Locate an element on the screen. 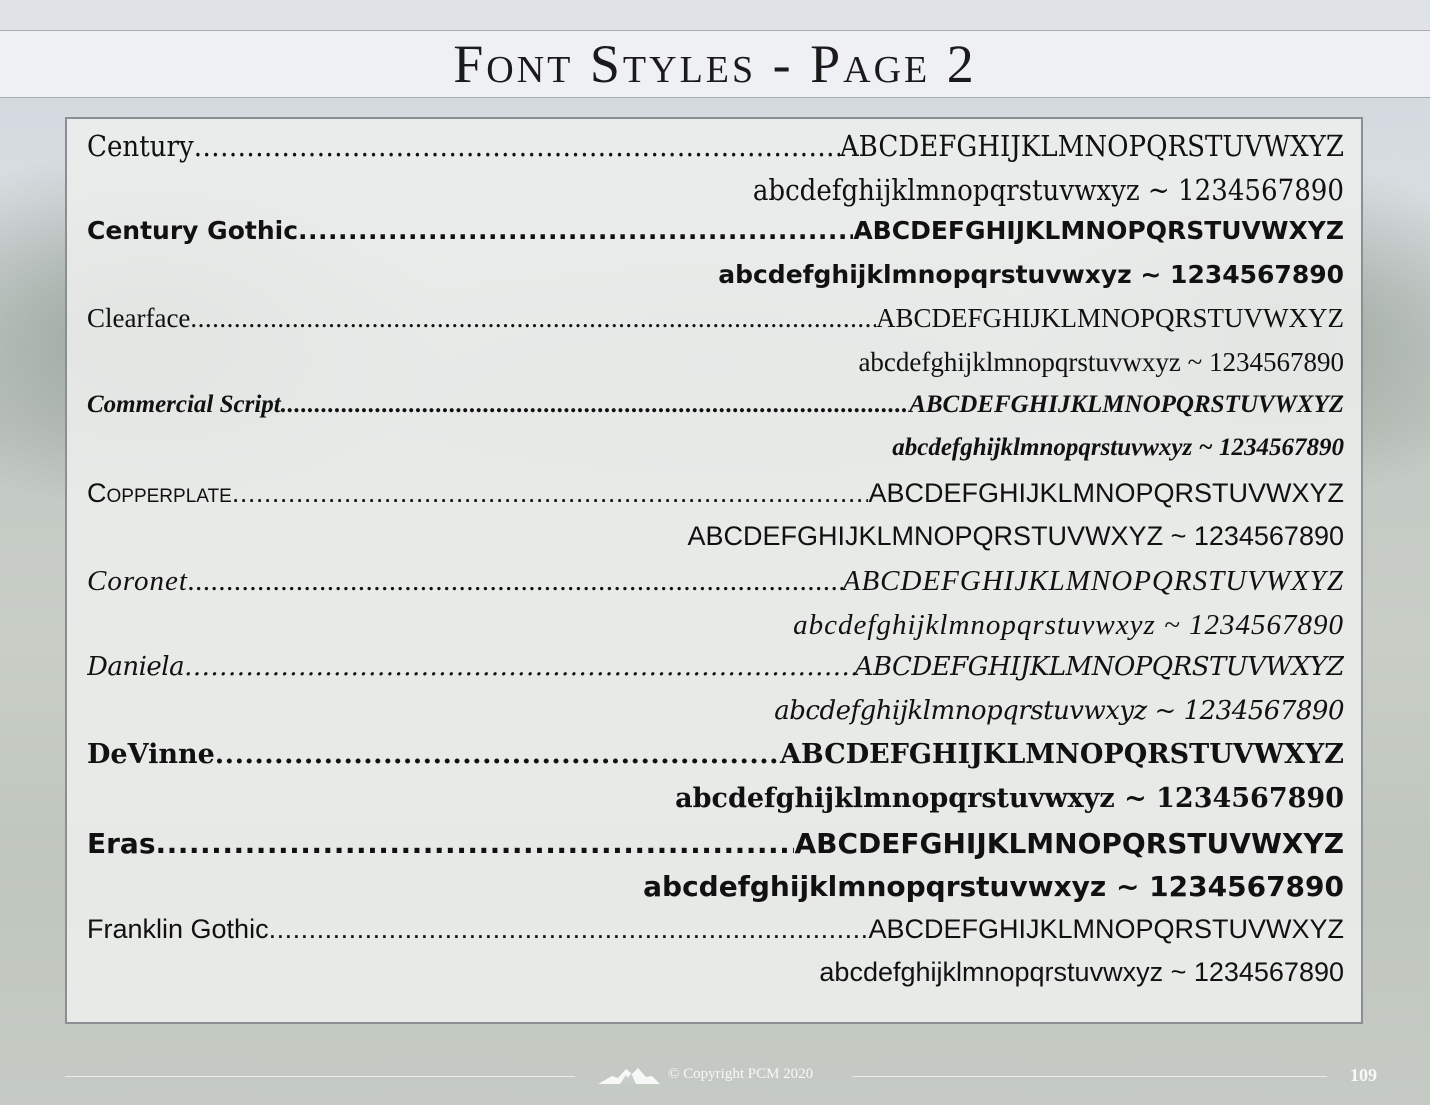  font-name: Eras is located at coordinates (121, 843).